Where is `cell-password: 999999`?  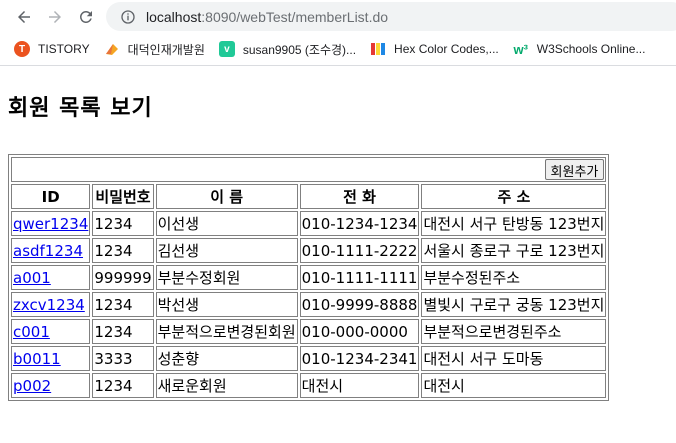
cell-password: 999999 is located at coordinates (123, 277).